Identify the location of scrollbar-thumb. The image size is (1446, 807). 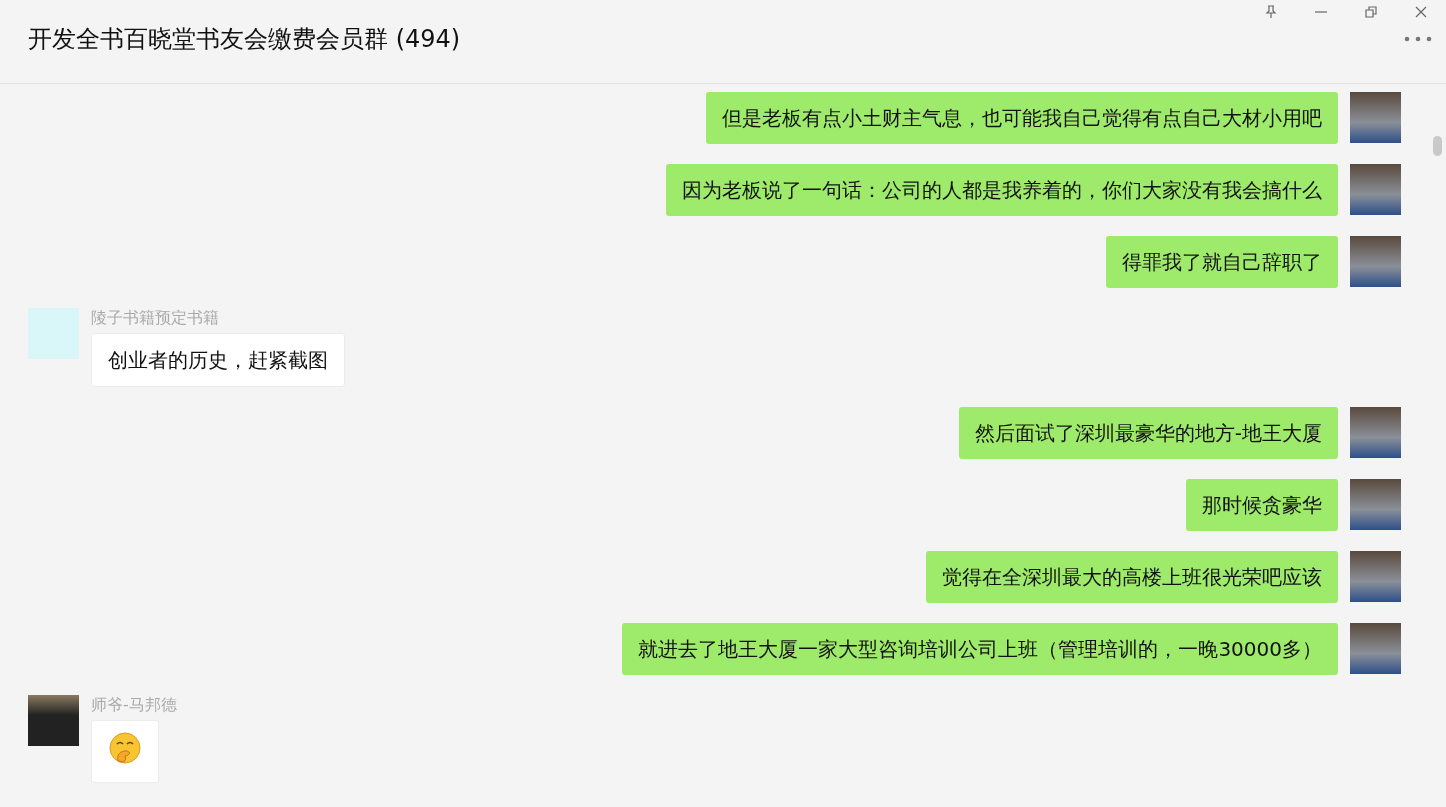
(1437, 146).